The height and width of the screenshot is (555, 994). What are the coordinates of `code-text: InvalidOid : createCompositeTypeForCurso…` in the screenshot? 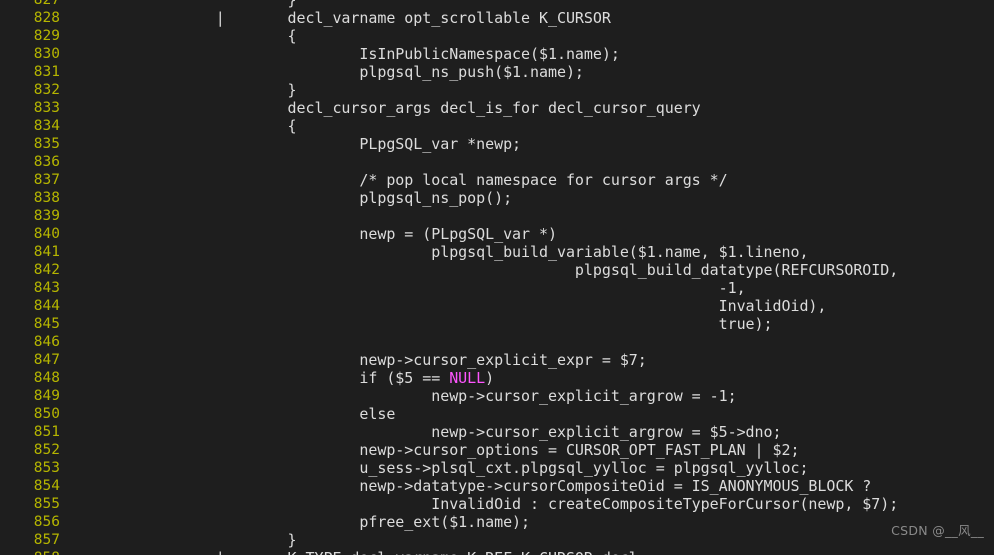 It's located at (485, 504).